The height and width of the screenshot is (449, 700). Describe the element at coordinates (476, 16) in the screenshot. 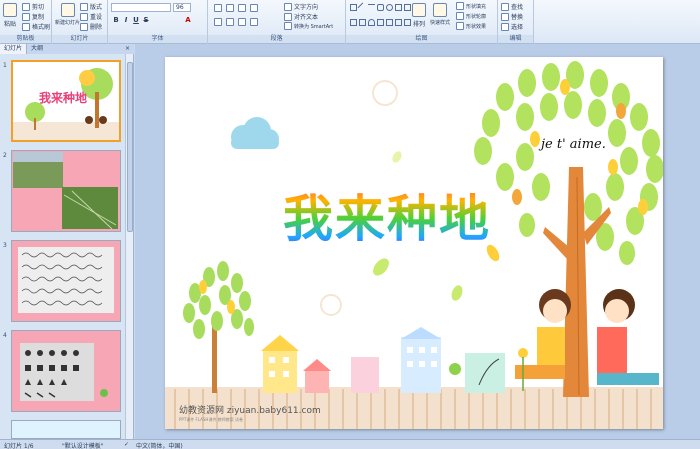

I see `shape-outline-label: 形状轮廓` at that location.